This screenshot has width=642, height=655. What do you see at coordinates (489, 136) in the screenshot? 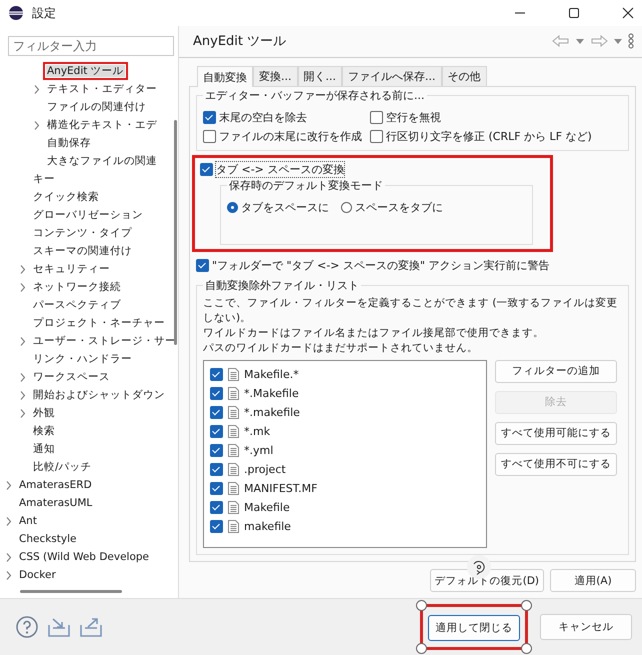
I see `checkbox-label: 行区切り文字を修正 (CRLF から LF など)` at bounding box center [489, 136].